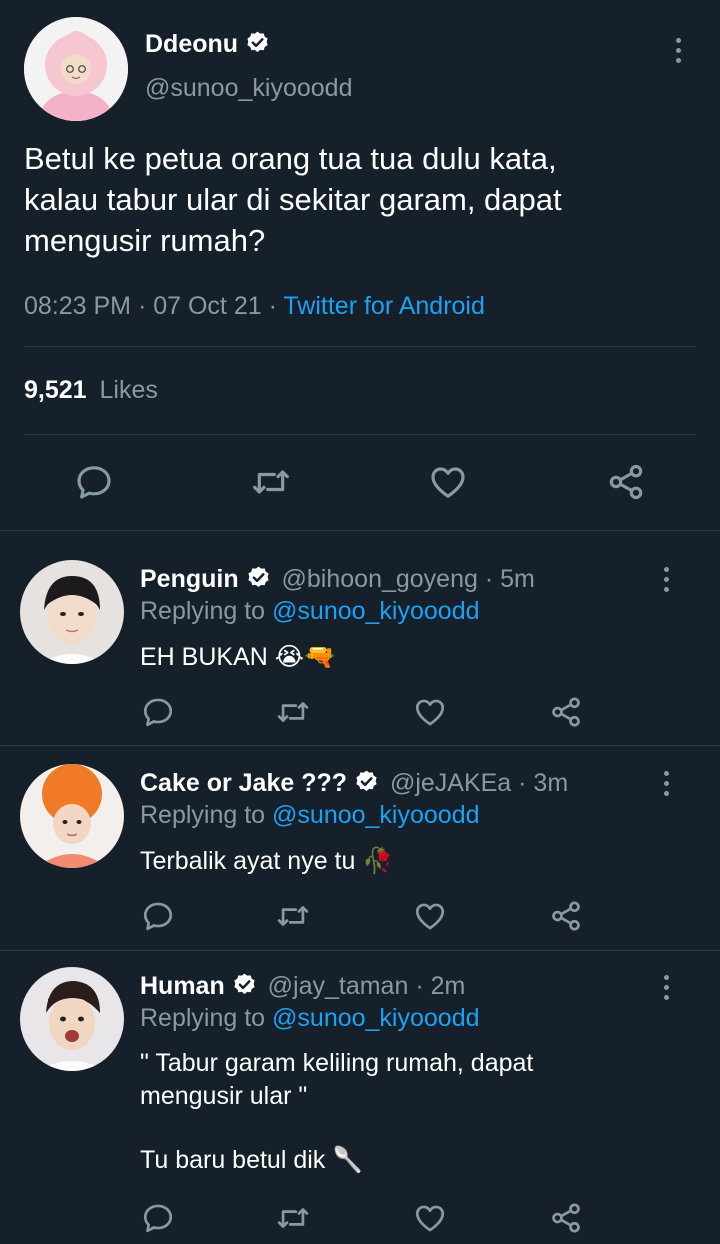  What do you see at coordinates (380, 579) in the screenshot?
I see `handle: @bihoon_goyeng` at bounding box center [380, 579].